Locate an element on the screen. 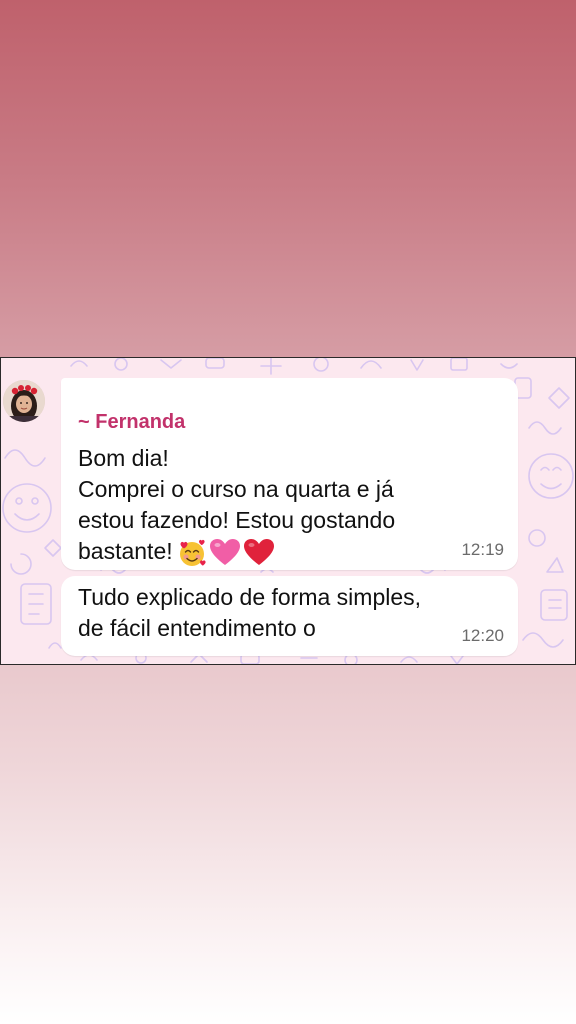 Image resolution: width=576 pixels, height=1024 pixels. red-heart-icon is located at coordinates (258, 551).